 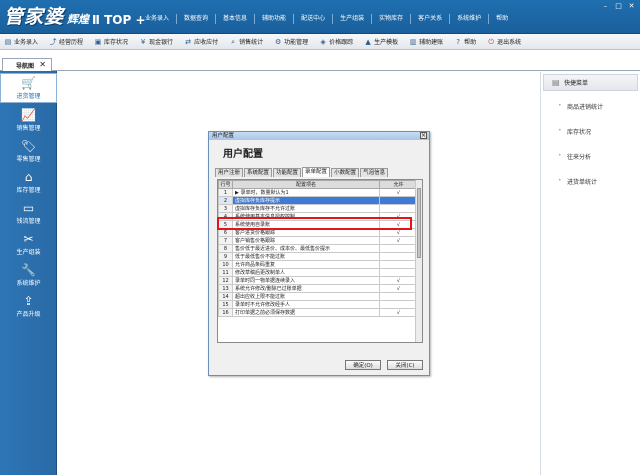 I want to click on config-item-name: 虚拟库存负库存不允许过账, so click(x=306, y=208).